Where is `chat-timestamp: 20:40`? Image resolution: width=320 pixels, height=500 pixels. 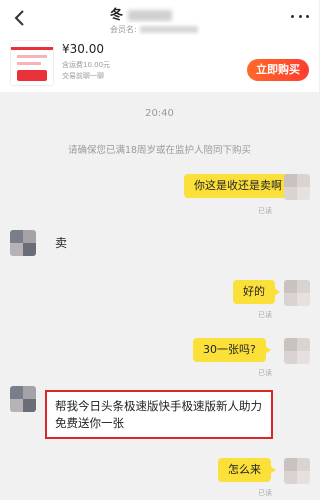
chat-timestamp: 20:40 is located at coordinates (159, 113).